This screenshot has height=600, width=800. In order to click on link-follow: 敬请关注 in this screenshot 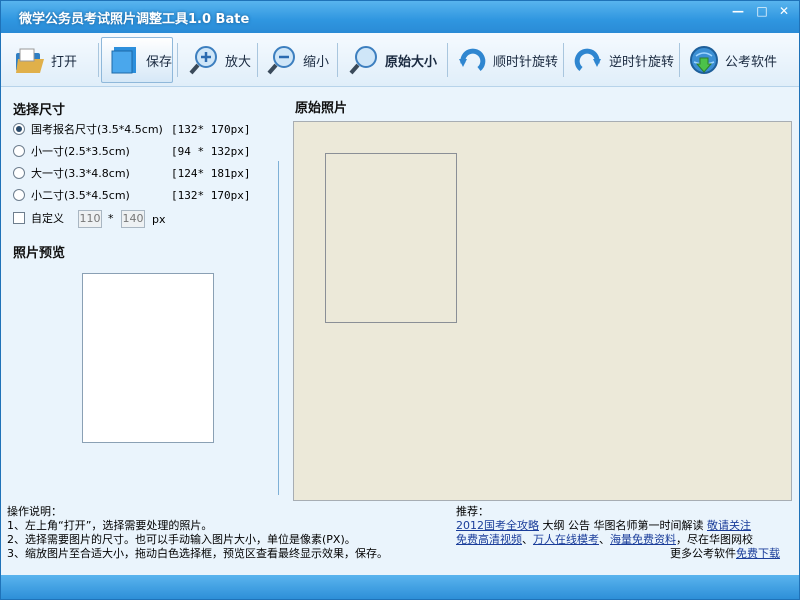, I will do `click(729, 525)`.